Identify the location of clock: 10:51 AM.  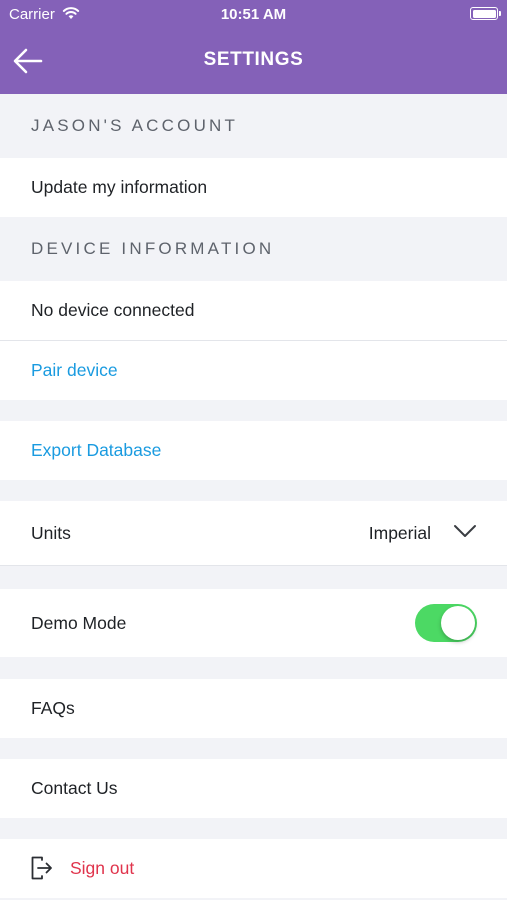
(253, 14).